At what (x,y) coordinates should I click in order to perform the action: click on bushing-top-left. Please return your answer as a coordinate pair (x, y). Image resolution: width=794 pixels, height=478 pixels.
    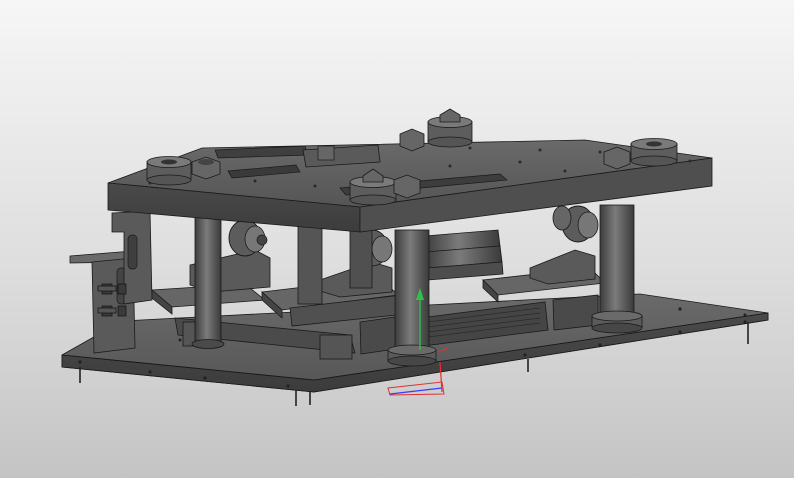
    Looking at the image, I should click on (169, 171).